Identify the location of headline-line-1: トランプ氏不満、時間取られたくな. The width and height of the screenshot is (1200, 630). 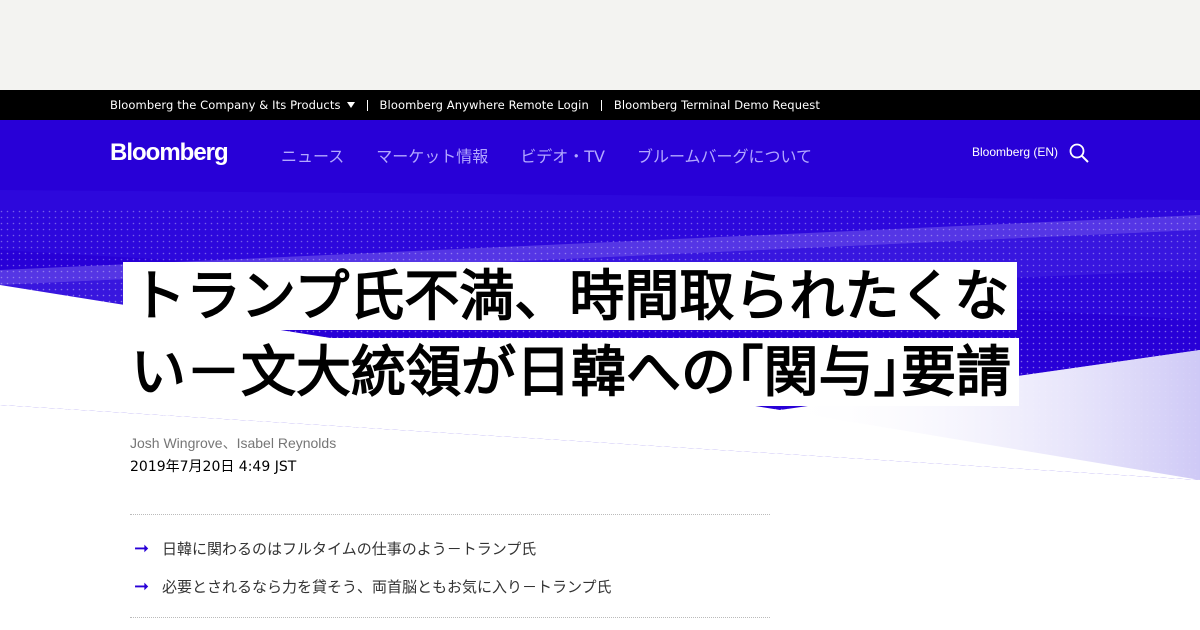
(570, 296).